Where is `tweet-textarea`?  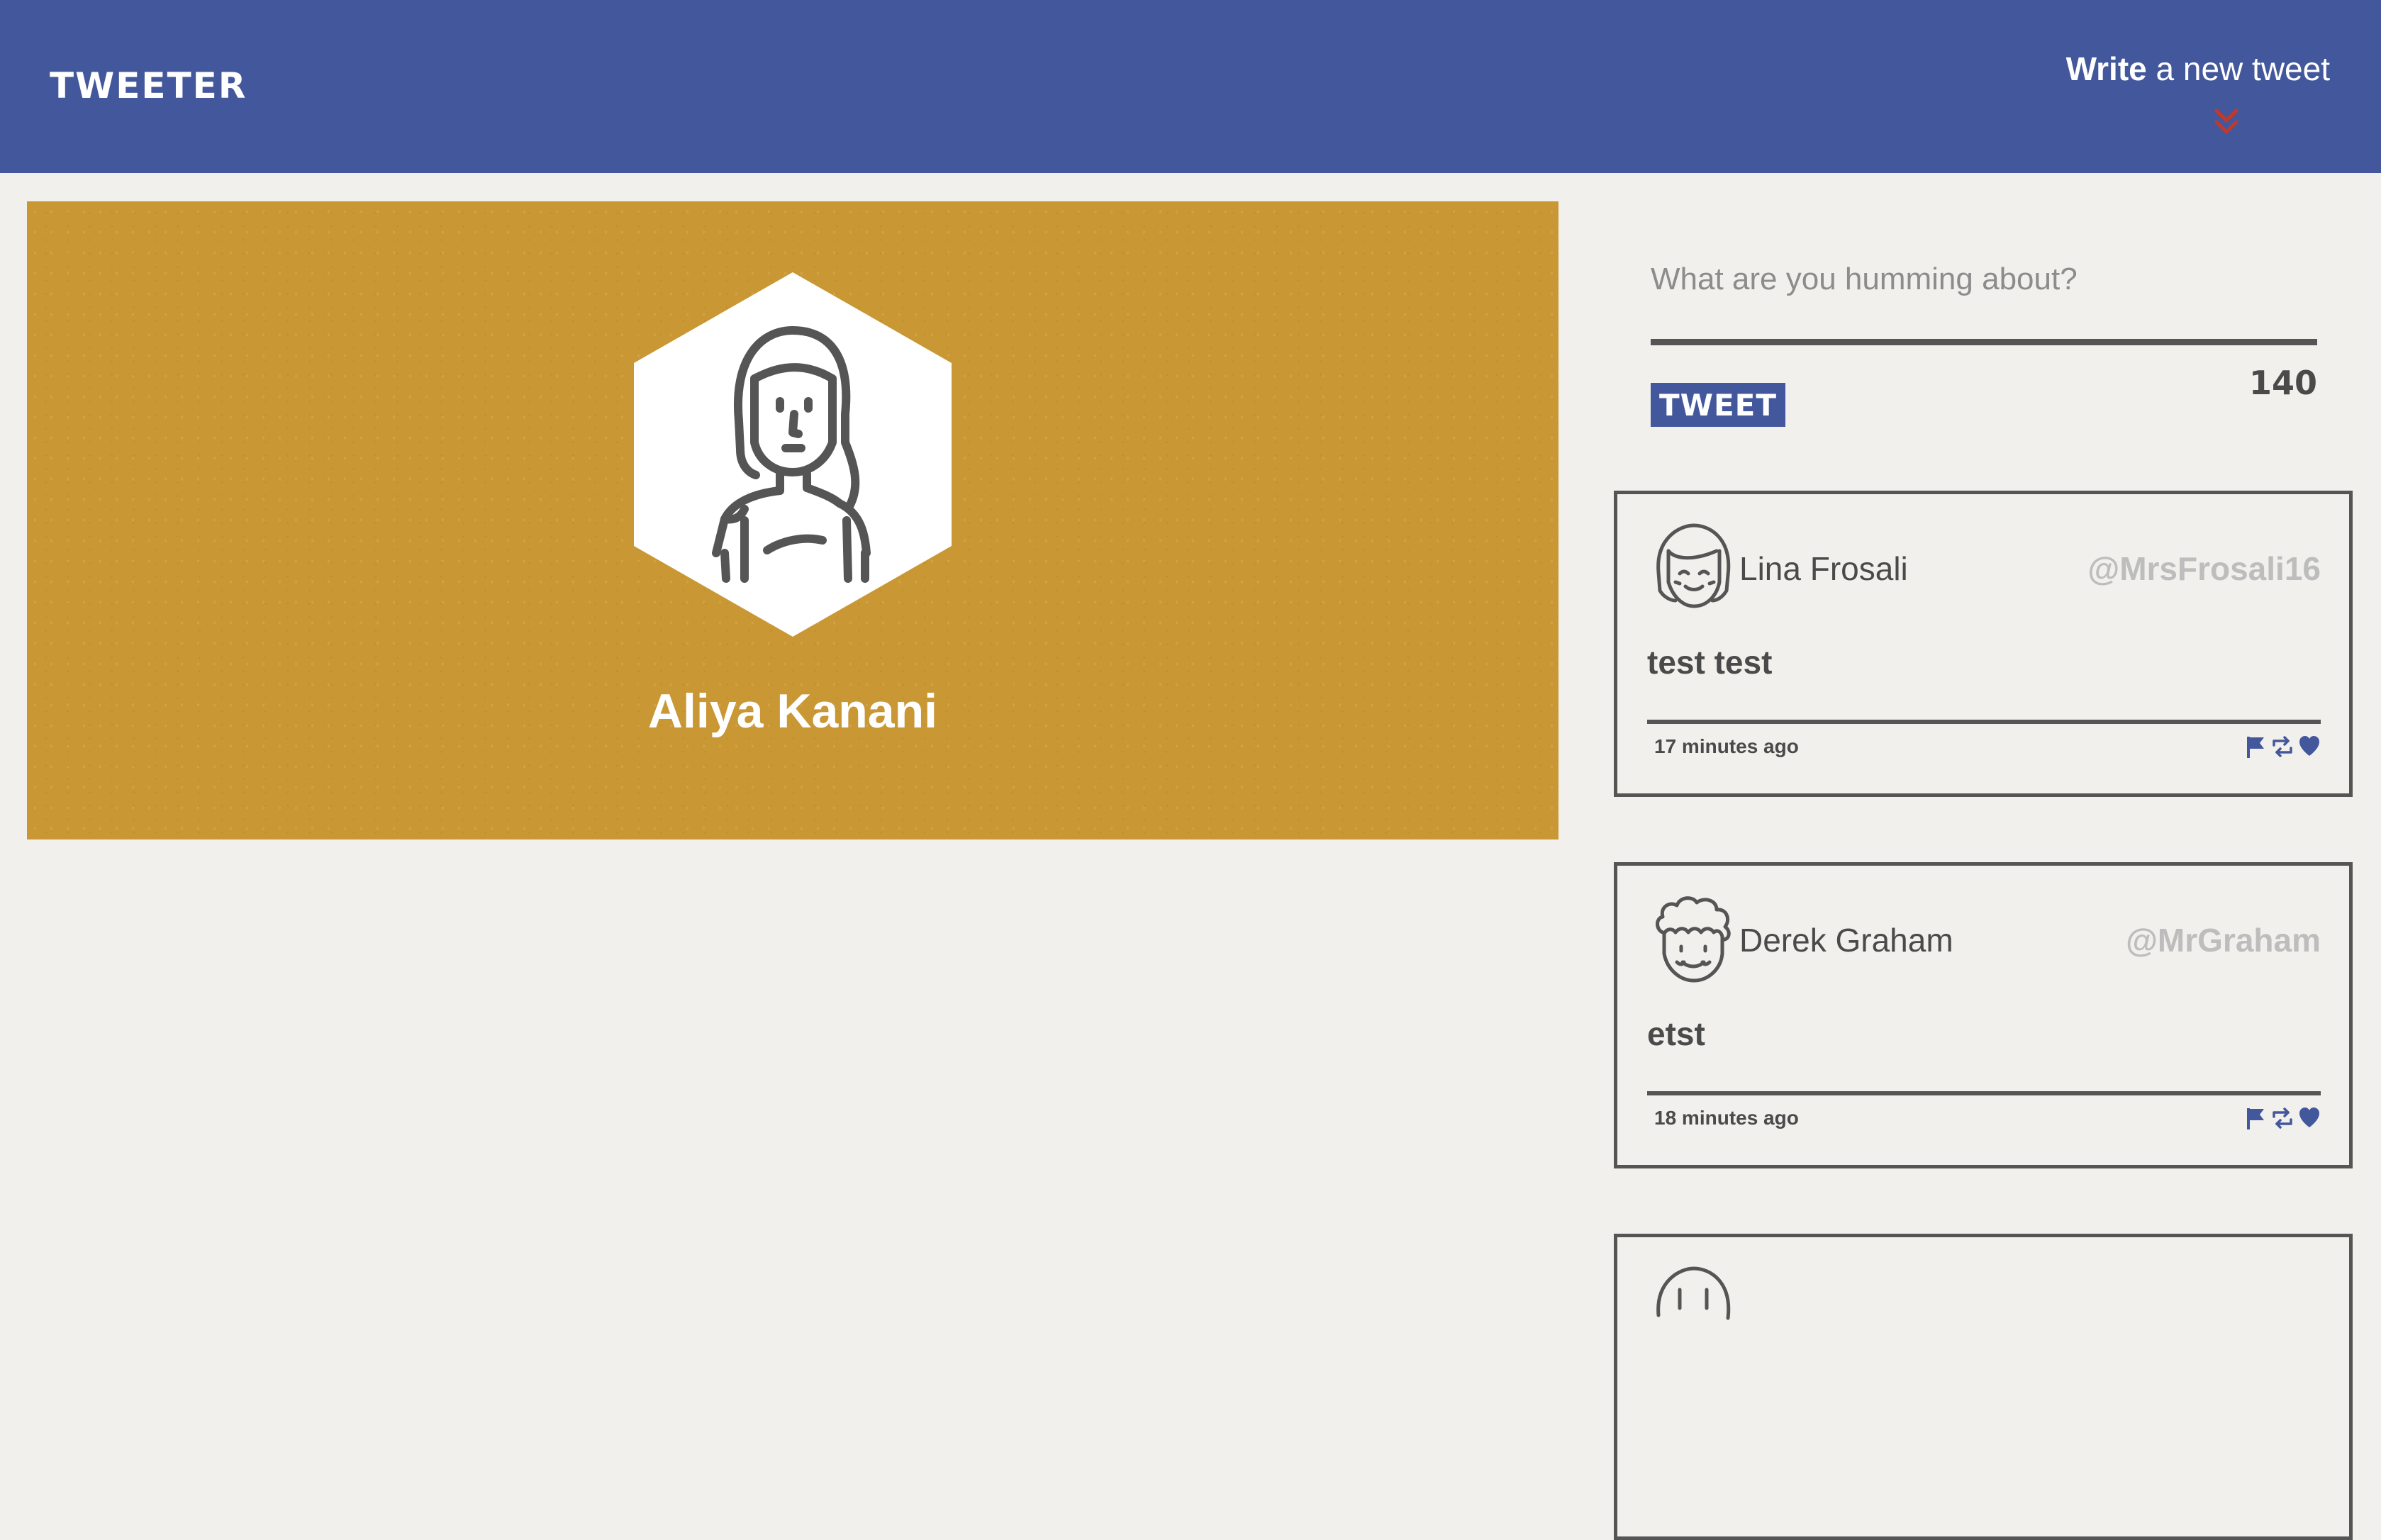
tweet-textarea is located at coordinates (1984, 298).